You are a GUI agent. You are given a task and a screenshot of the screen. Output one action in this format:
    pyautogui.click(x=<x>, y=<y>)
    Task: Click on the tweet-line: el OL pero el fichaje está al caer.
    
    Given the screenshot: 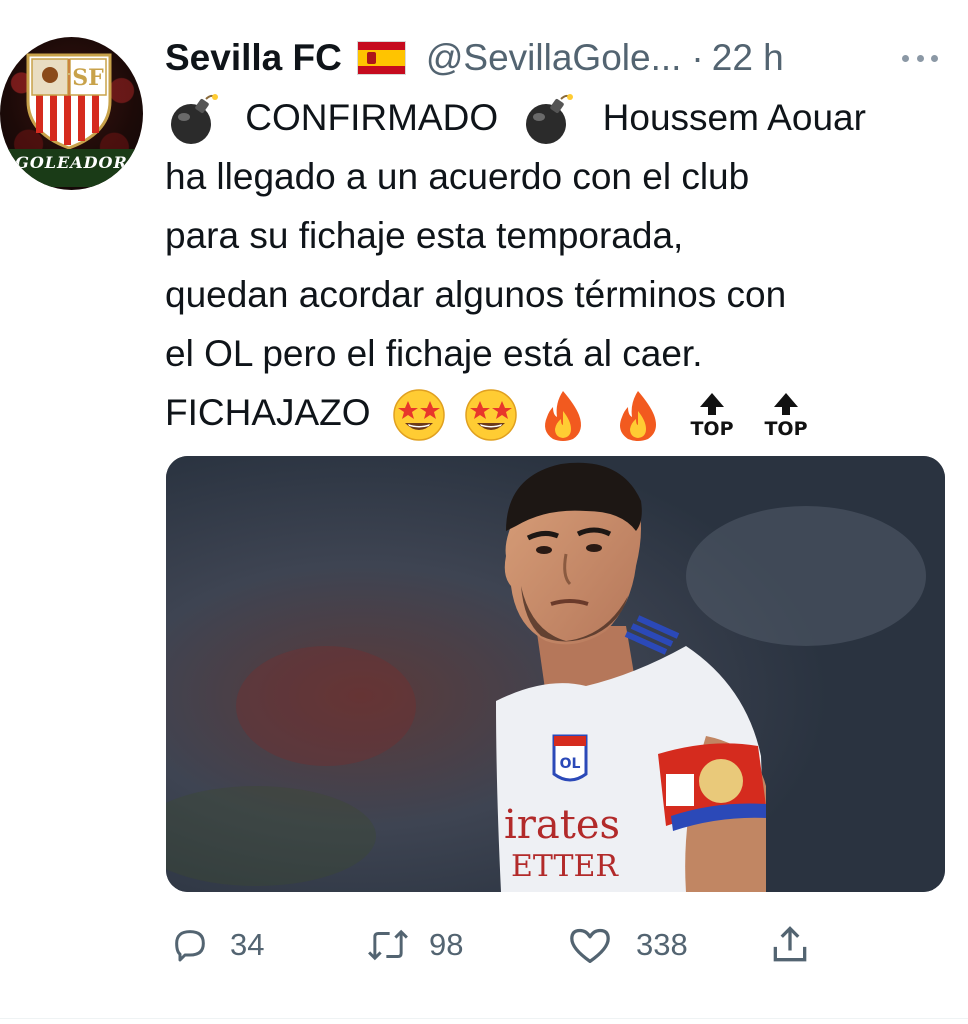 What is the action you would take?
    pyautogui.click(x=434, y=353)
    